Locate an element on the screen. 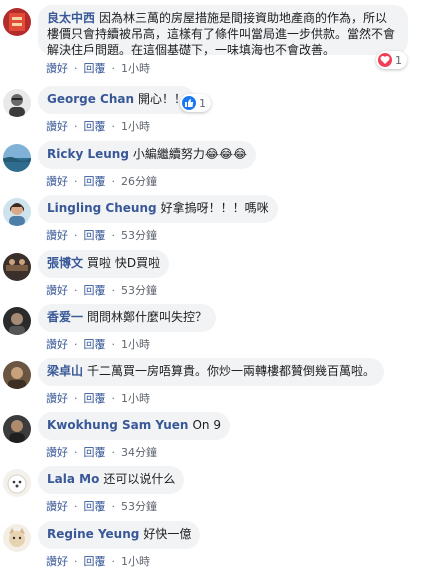 The image size is (430, 573). comment-actions: 讚好 · 回覆 · 26分鐘 is located at coordinates (101, 181).